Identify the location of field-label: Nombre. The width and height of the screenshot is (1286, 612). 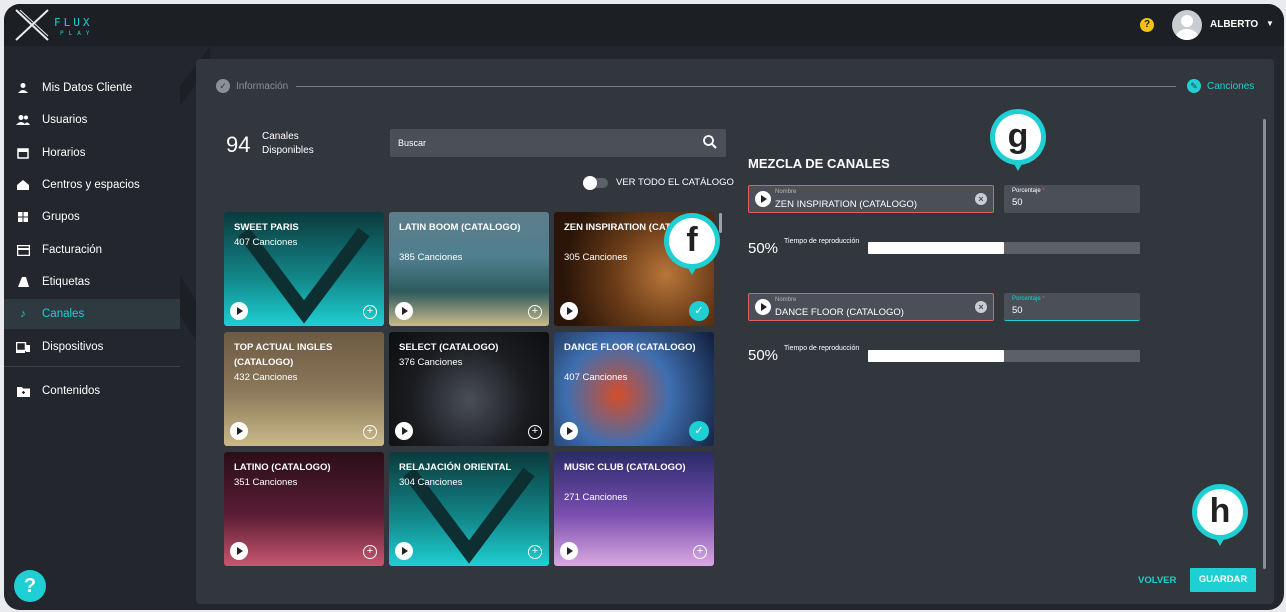
(786, 192).